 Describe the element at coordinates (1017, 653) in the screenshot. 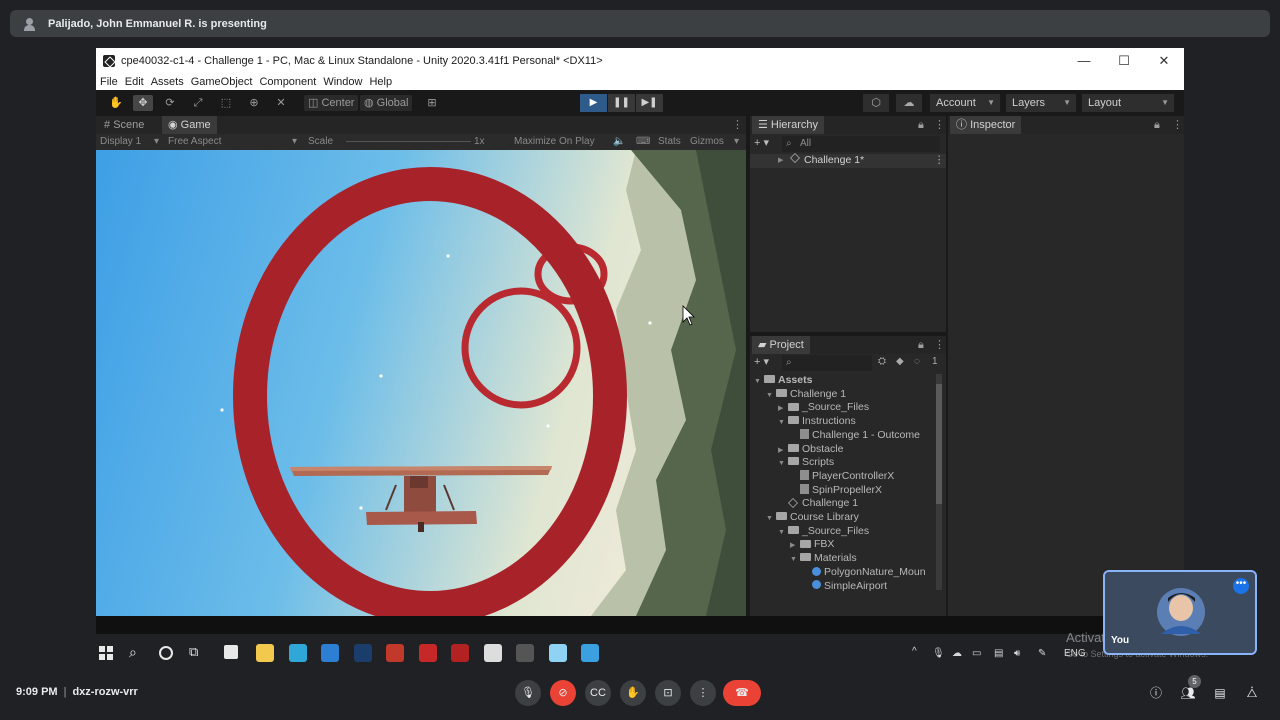

I see `volume-icon: 🔊︎` at that location.